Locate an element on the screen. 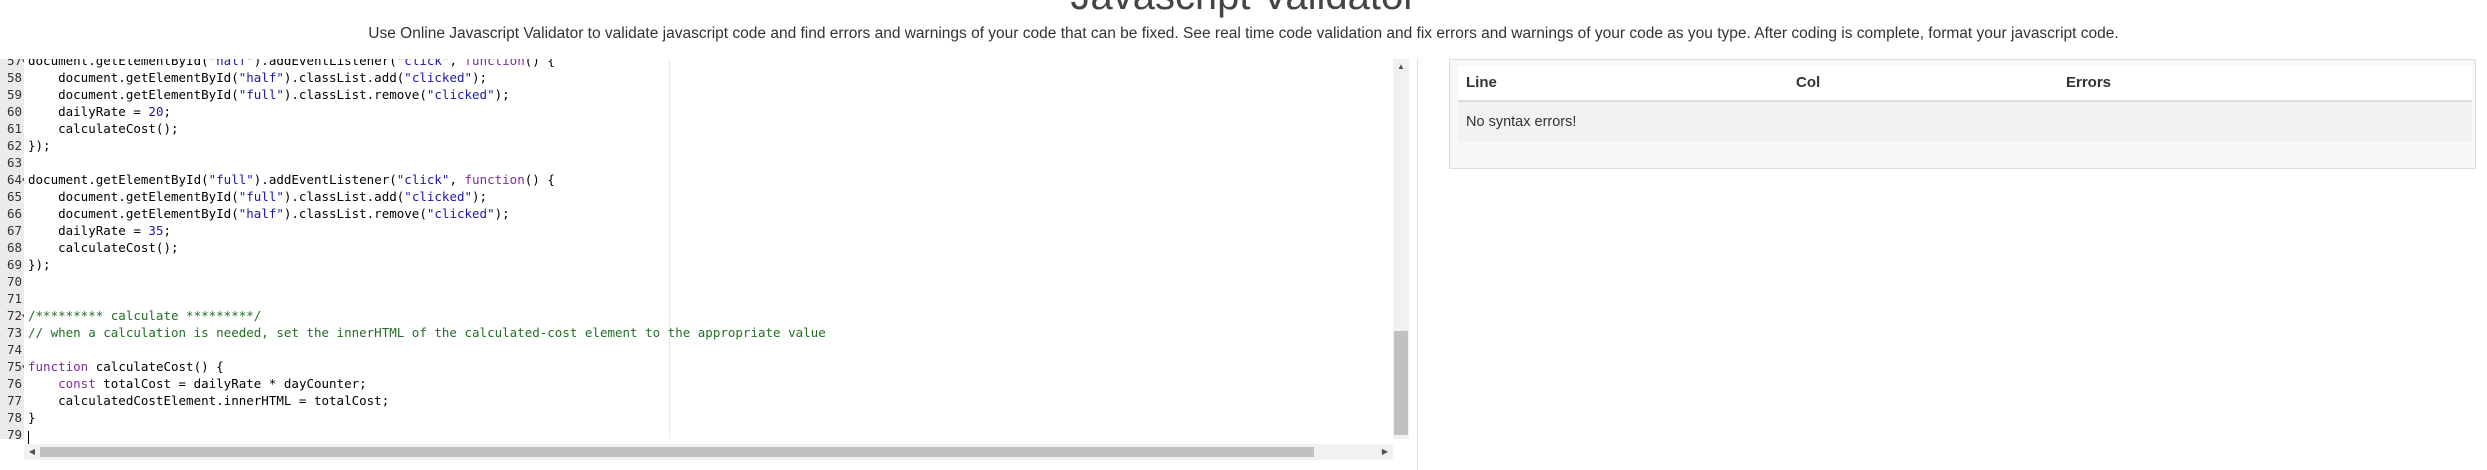 The image size is (2487, 470). horizontal-scrollbar: ◀ ▶ is located at coordinates (708, 452).